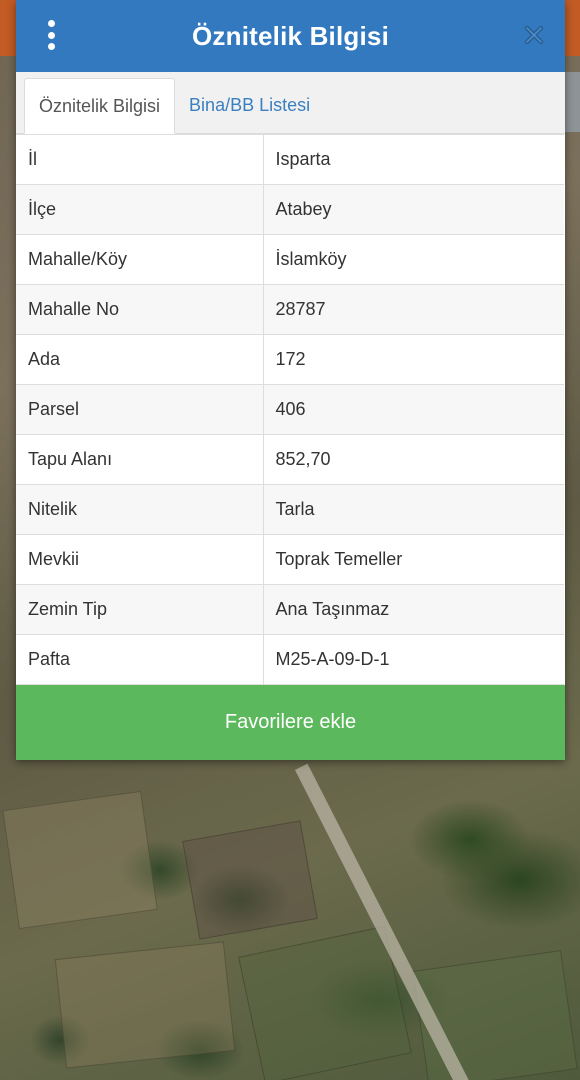 The height and width of the screenshot is (1080, 580). I want to click on kebab-menu-icon, so click(51, 35).